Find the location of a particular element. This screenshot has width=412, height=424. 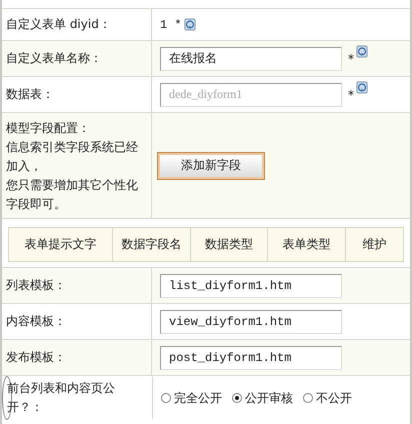

field-label: 内容模板： is located at coordinates (36, 321).